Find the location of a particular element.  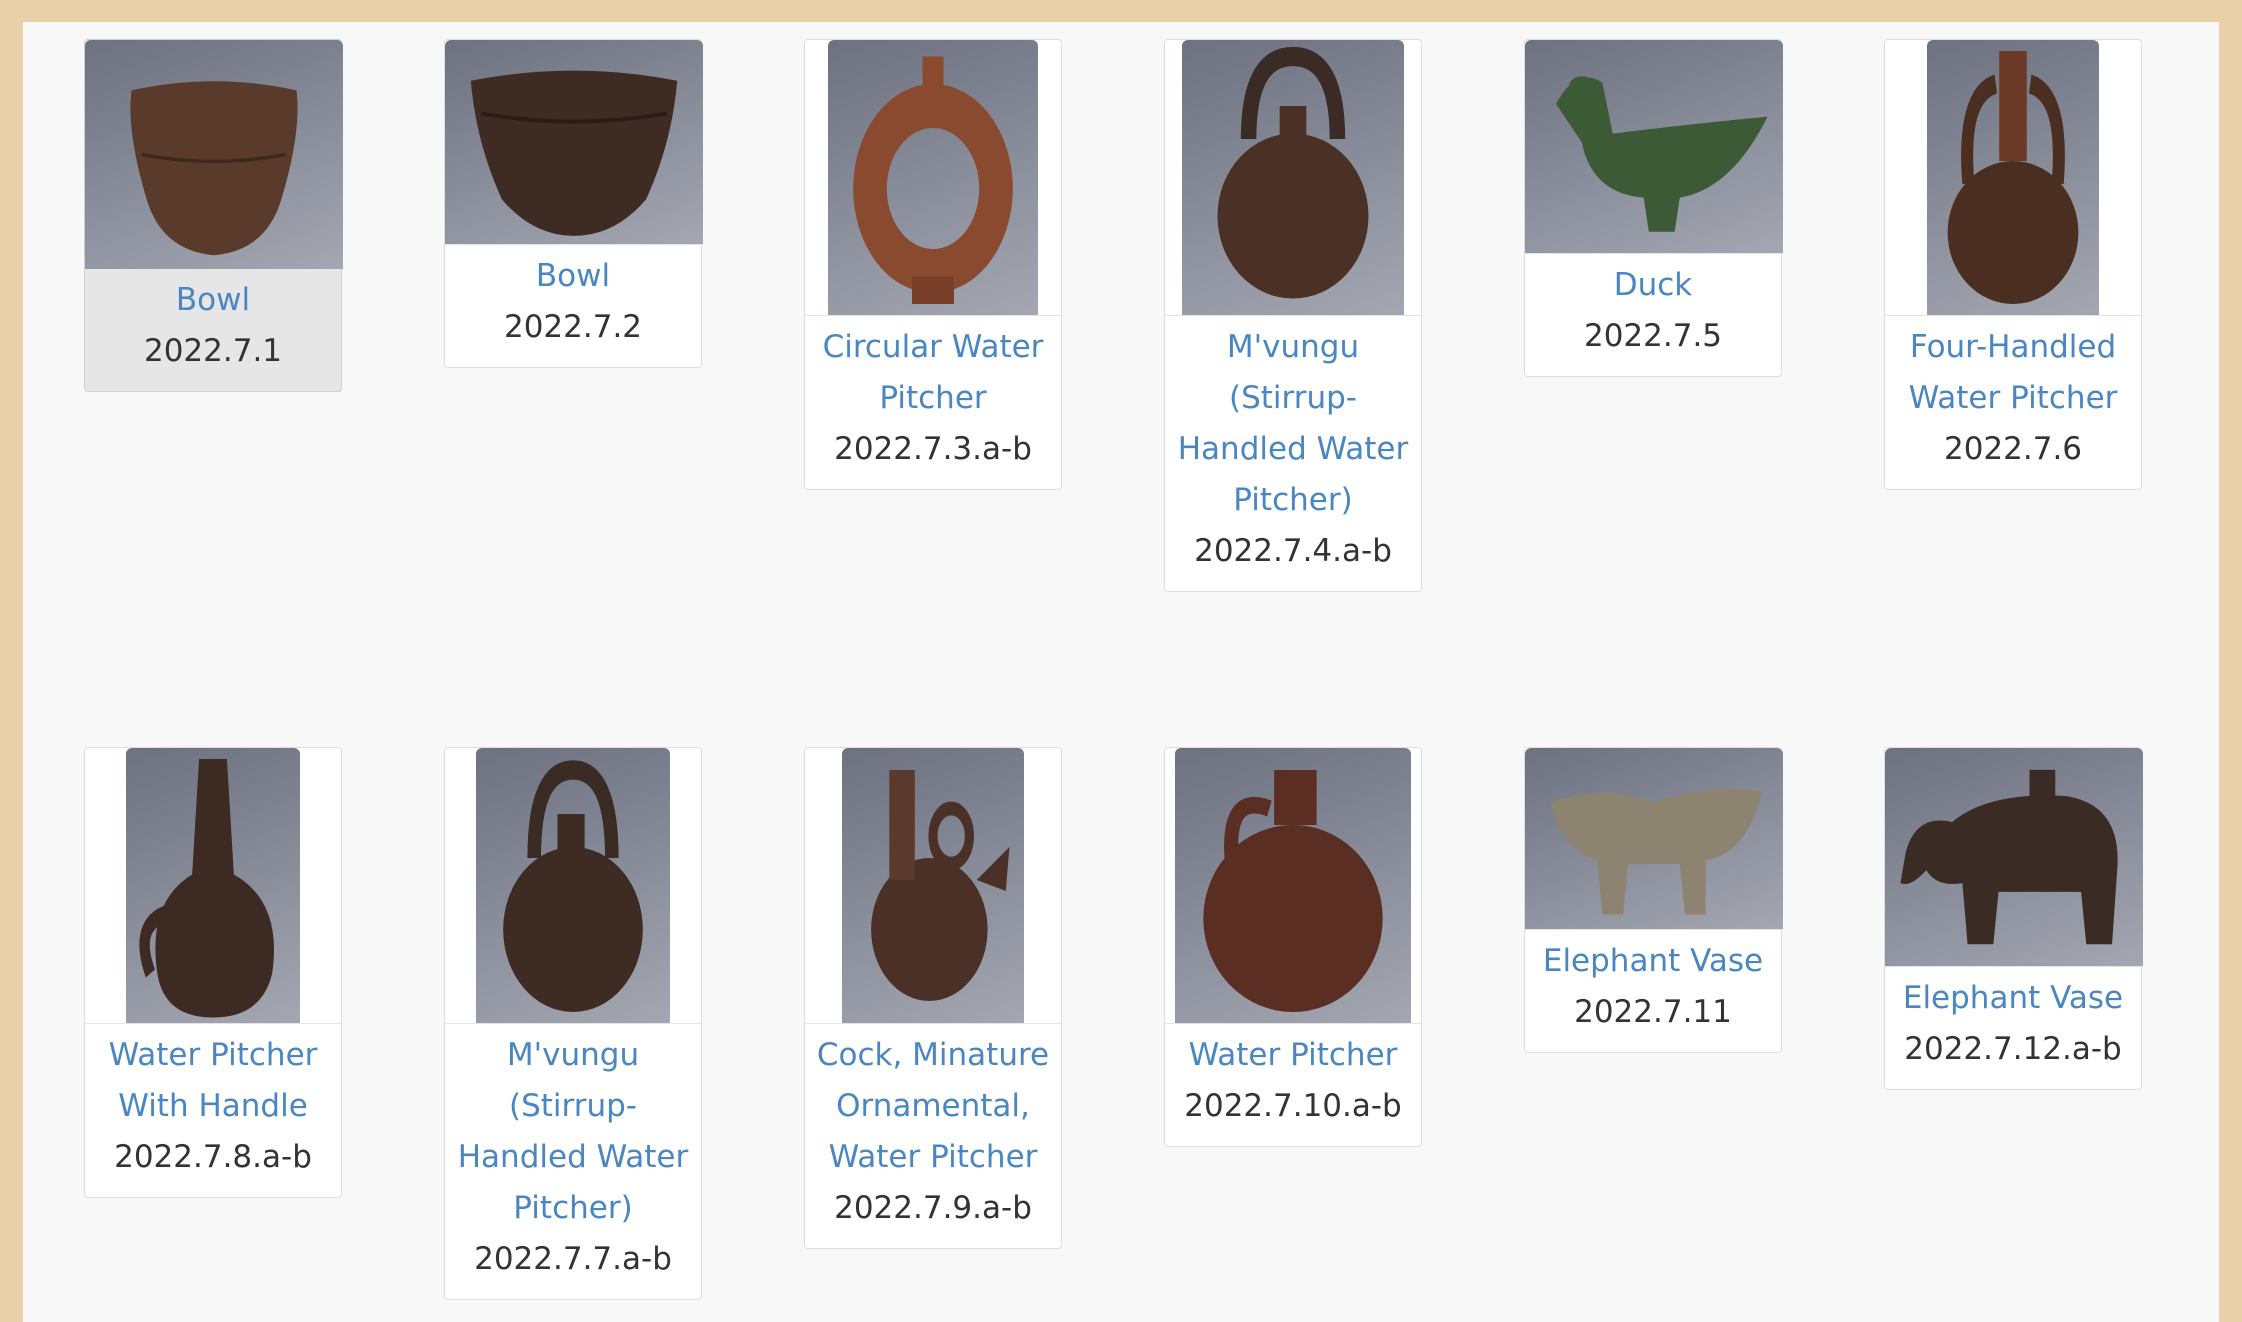

gallery-card-bowl-2: Bowl 2022.7.2 is located at coordinates (573, 203).